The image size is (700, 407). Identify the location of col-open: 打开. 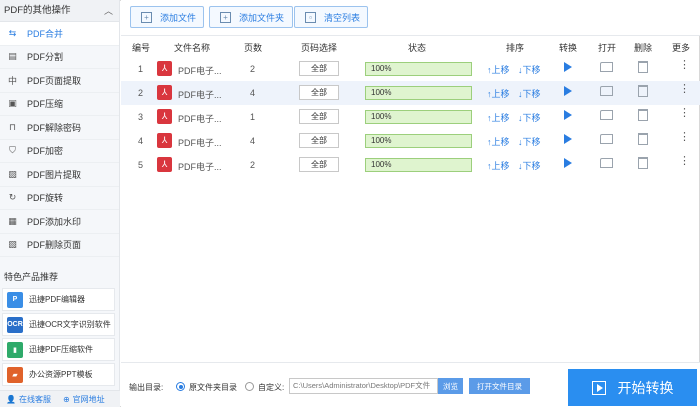
(607, 48).